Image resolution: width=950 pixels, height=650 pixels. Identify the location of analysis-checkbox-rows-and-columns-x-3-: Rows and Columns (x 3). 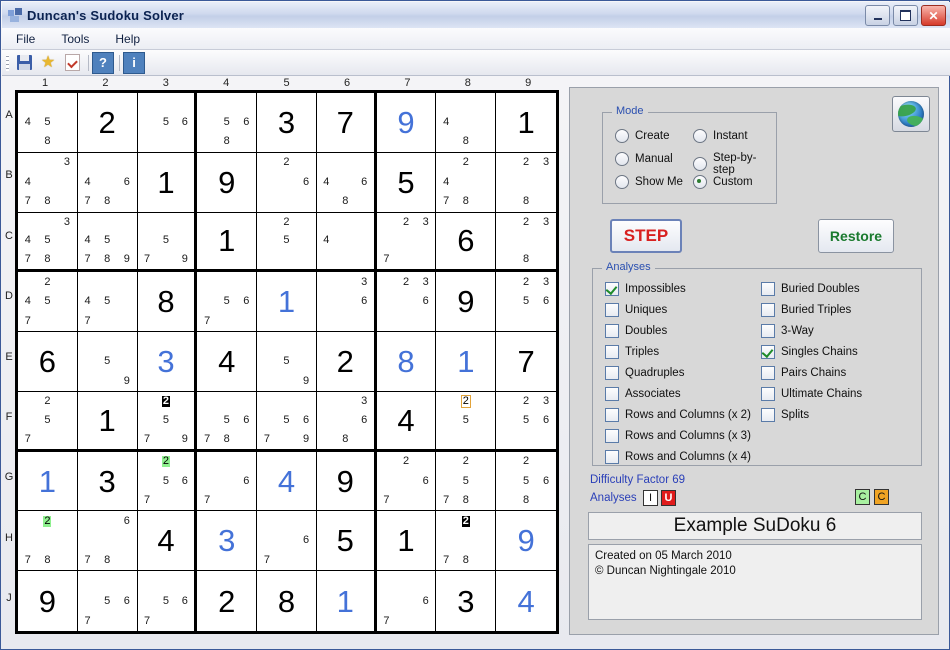
(678, 436).